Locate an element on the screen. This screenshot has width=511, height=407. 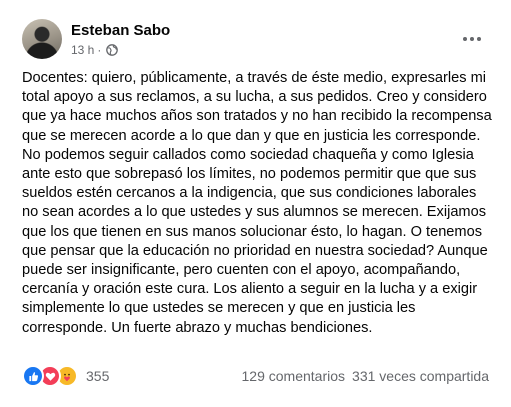
avatar is located at coordinates (42, 39).